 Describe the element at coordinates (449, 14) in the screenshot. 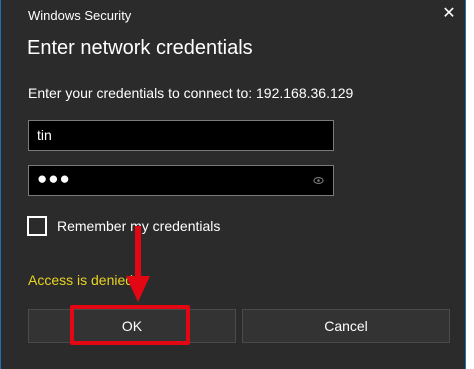

I see `close-icon: ✕` at that location.